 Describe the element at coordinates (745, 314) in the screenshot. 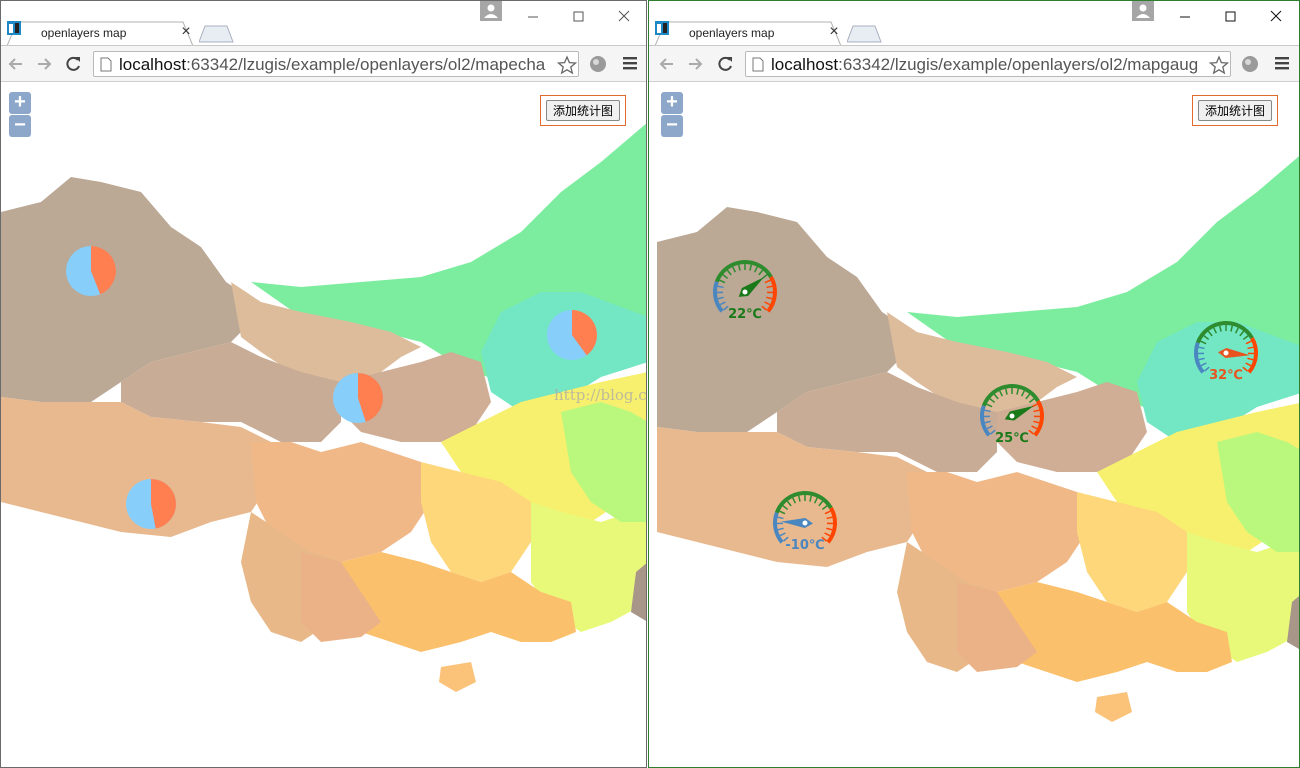

I see `gauge-label: 22℃` at that location.